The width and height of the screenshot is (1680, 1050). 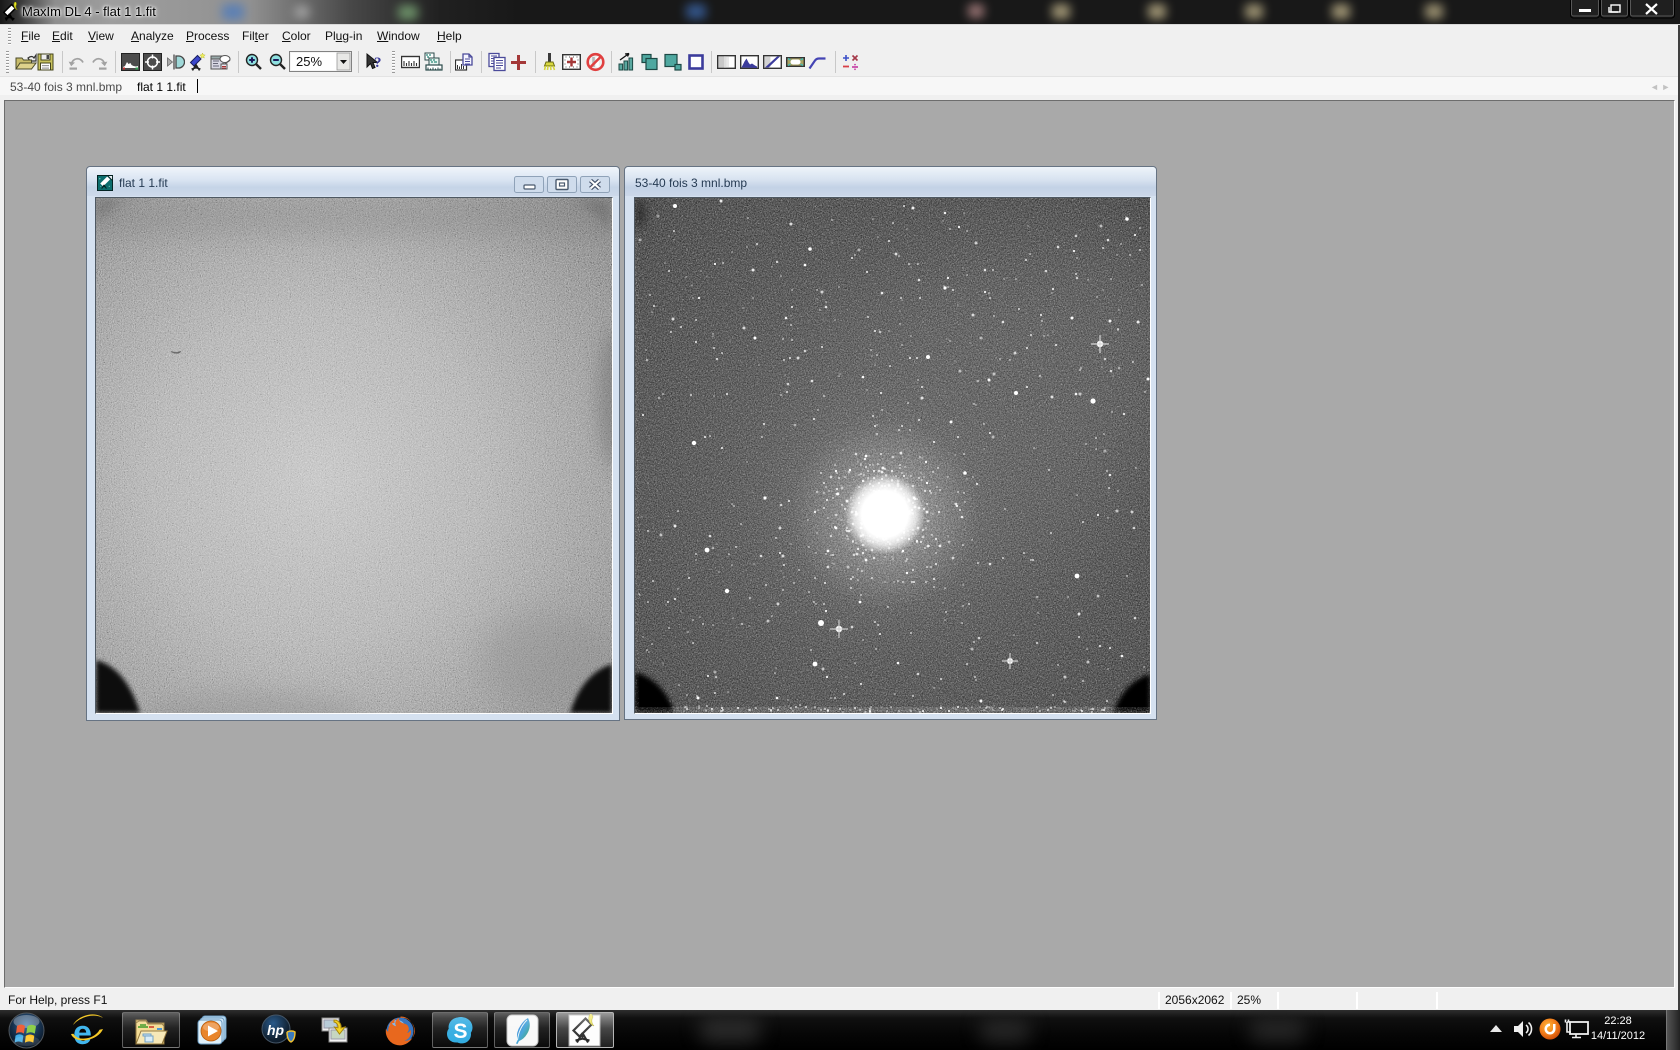 What do you see at coordinates (276, 1030) in the screenshot?
I see `svg-text: hp` at bounding box center [276, 1030].